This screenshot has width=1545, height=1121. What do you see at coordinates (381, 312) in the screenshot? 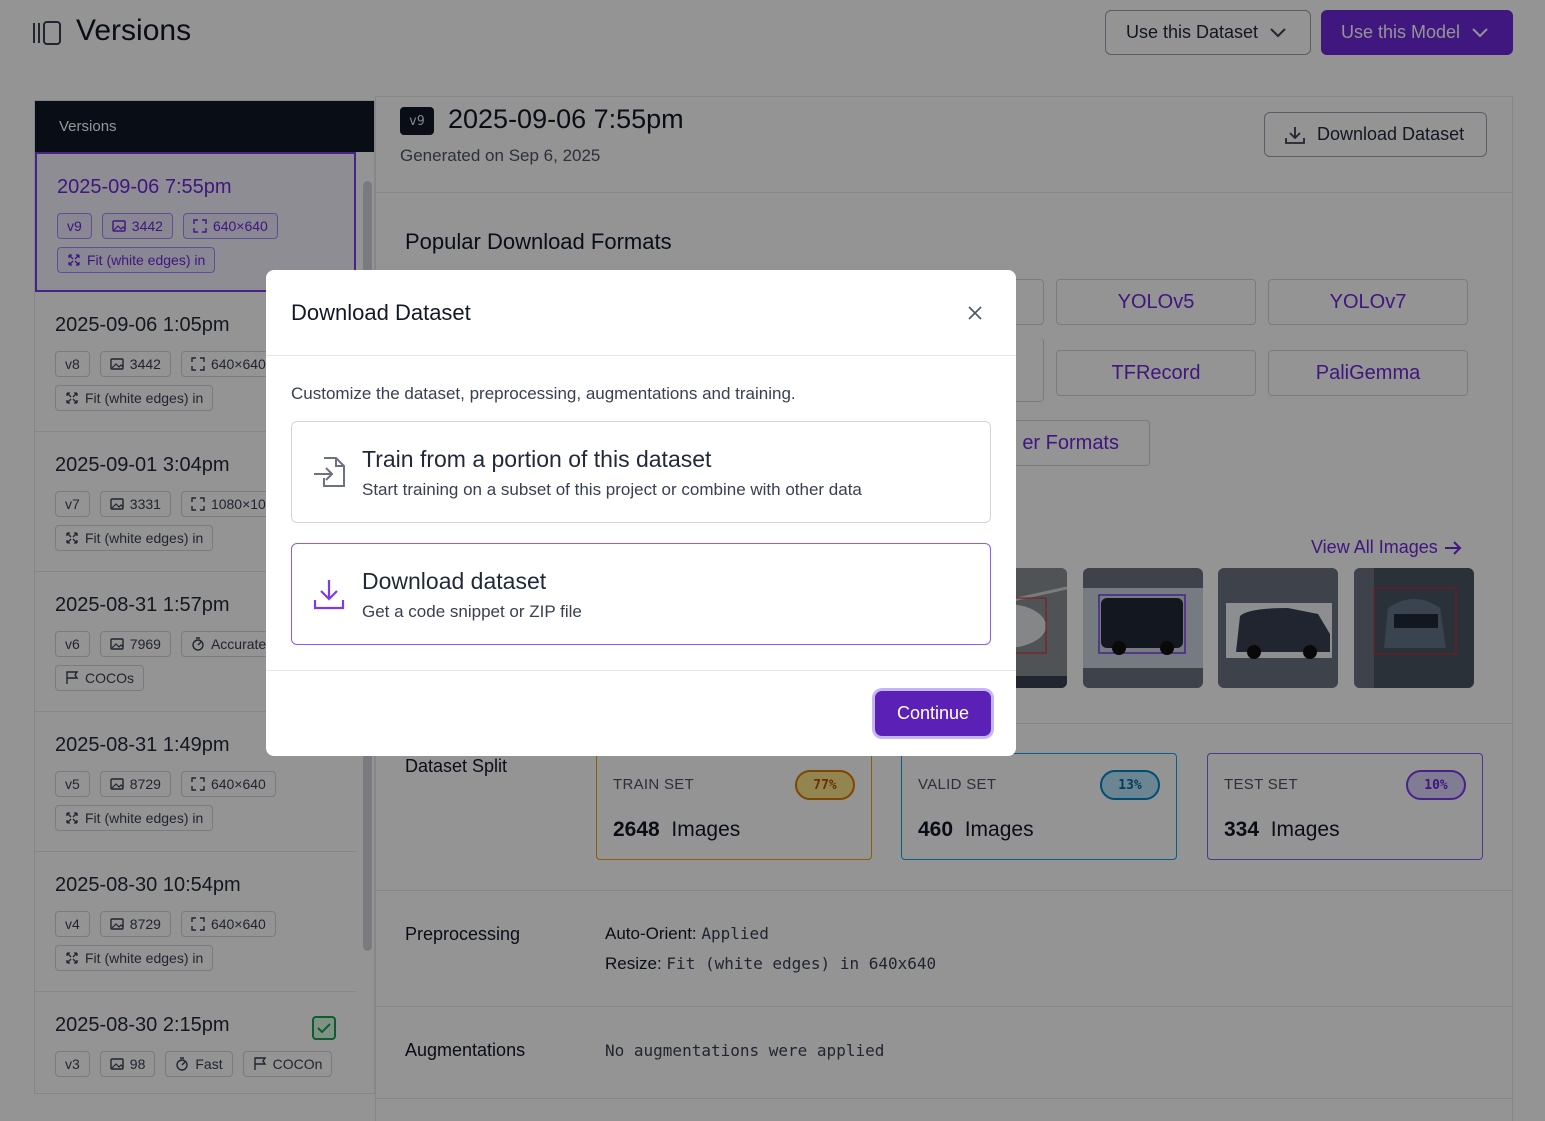
I see `modal-title: Download Dataset` at bounding box center [381, 312].